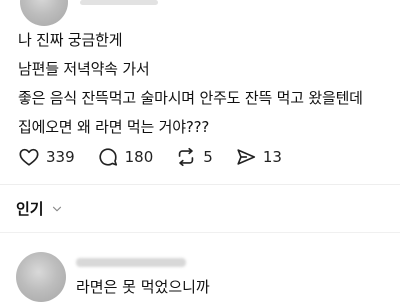 This screenshot has height=302, width=400. I want to click on post-line: 집에오면 왜 라면 먹는 거야???, so click(114, 127).